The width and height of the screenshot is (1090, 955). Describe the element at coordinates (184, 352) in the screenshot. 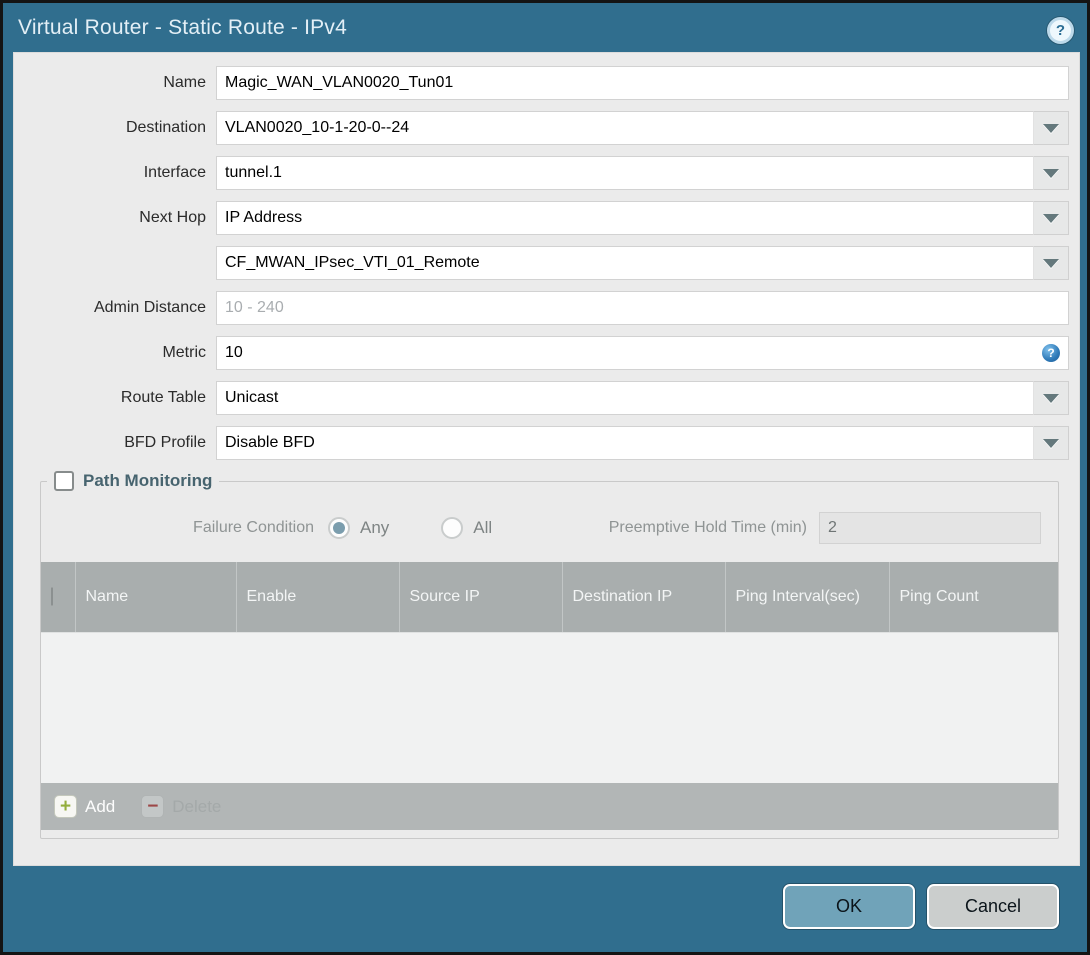

I see `metric-label: Metric` at that location.